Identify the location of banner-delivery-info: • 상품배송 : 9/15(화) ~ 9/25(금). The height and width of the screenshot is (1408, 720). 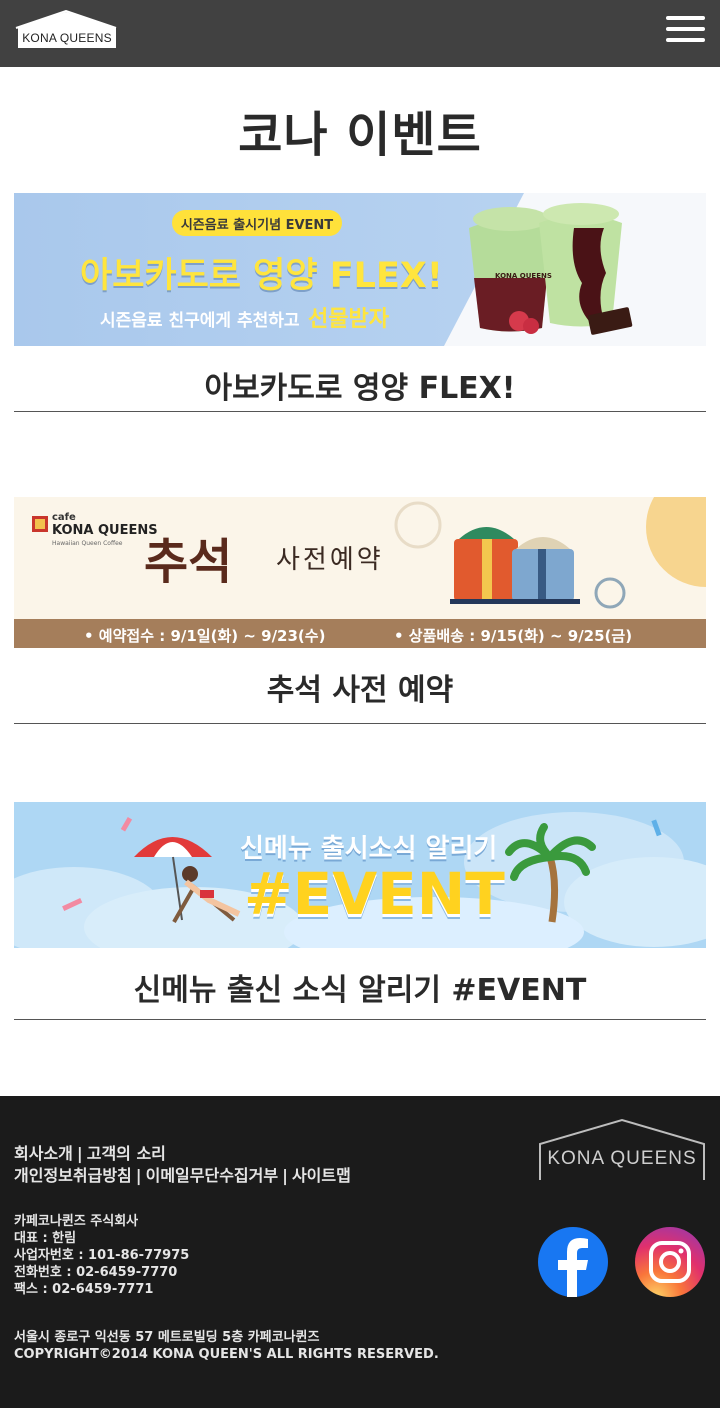
(513, 636).